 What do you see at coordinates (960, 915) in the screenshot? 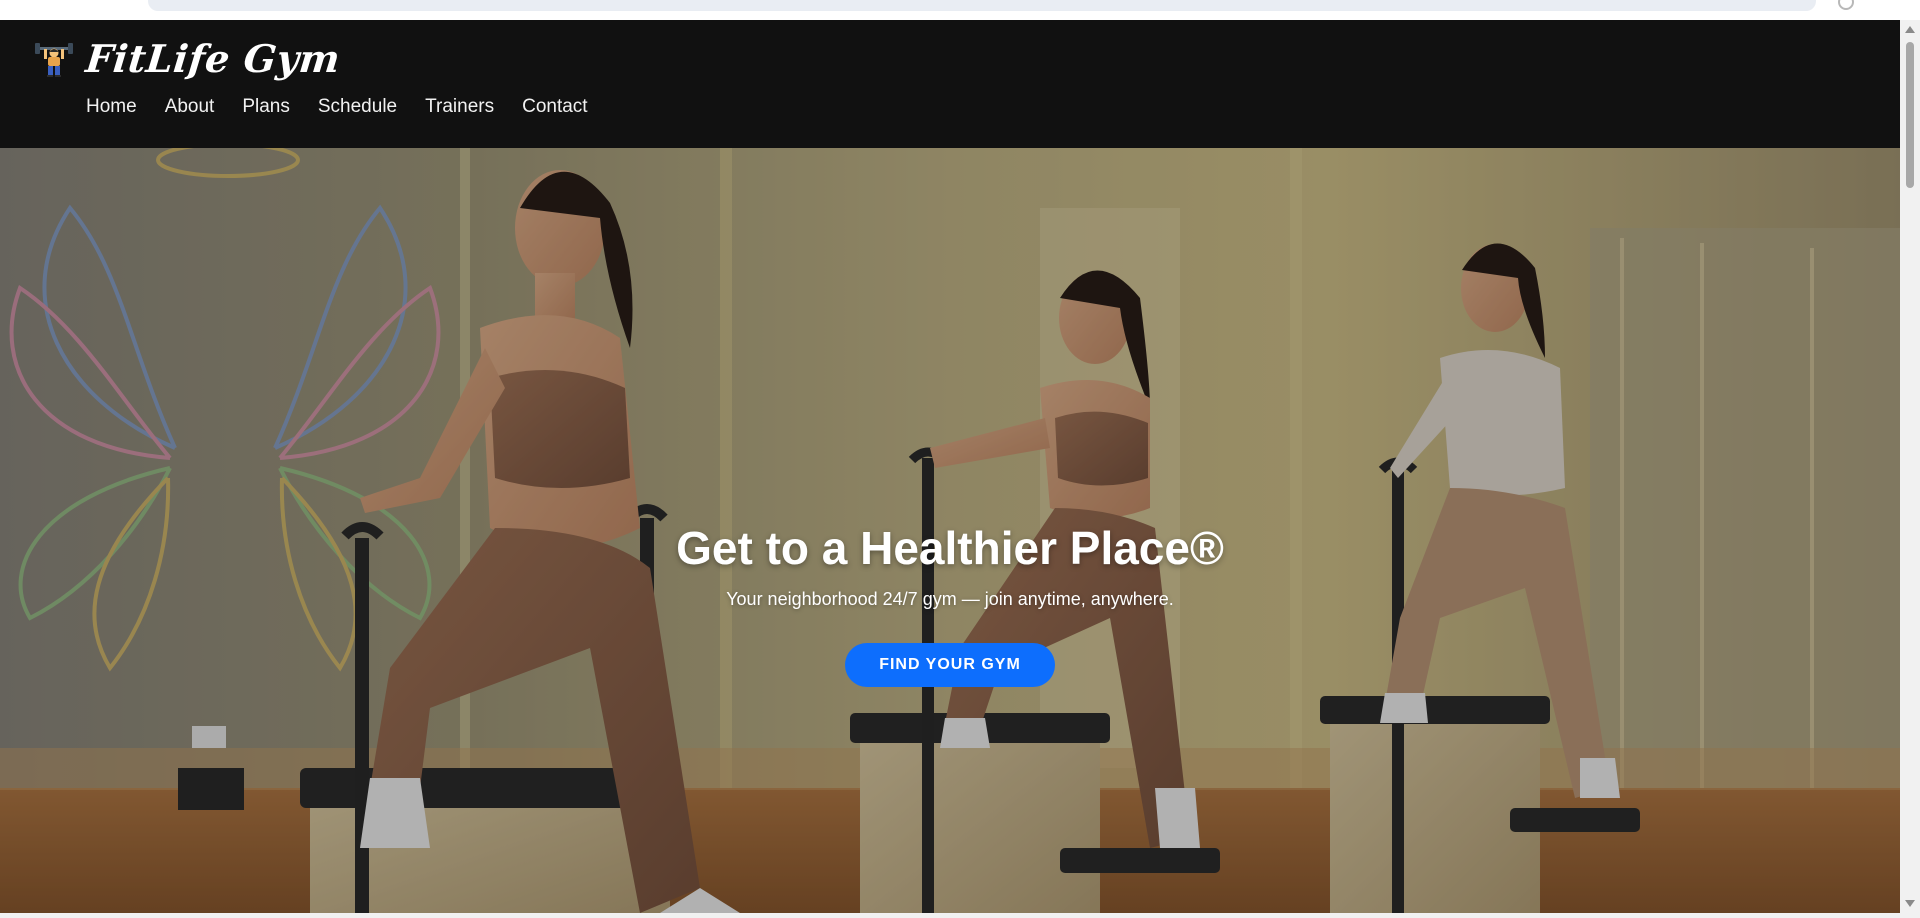
I see `bottom-strip` at bounding box center [960, 915].